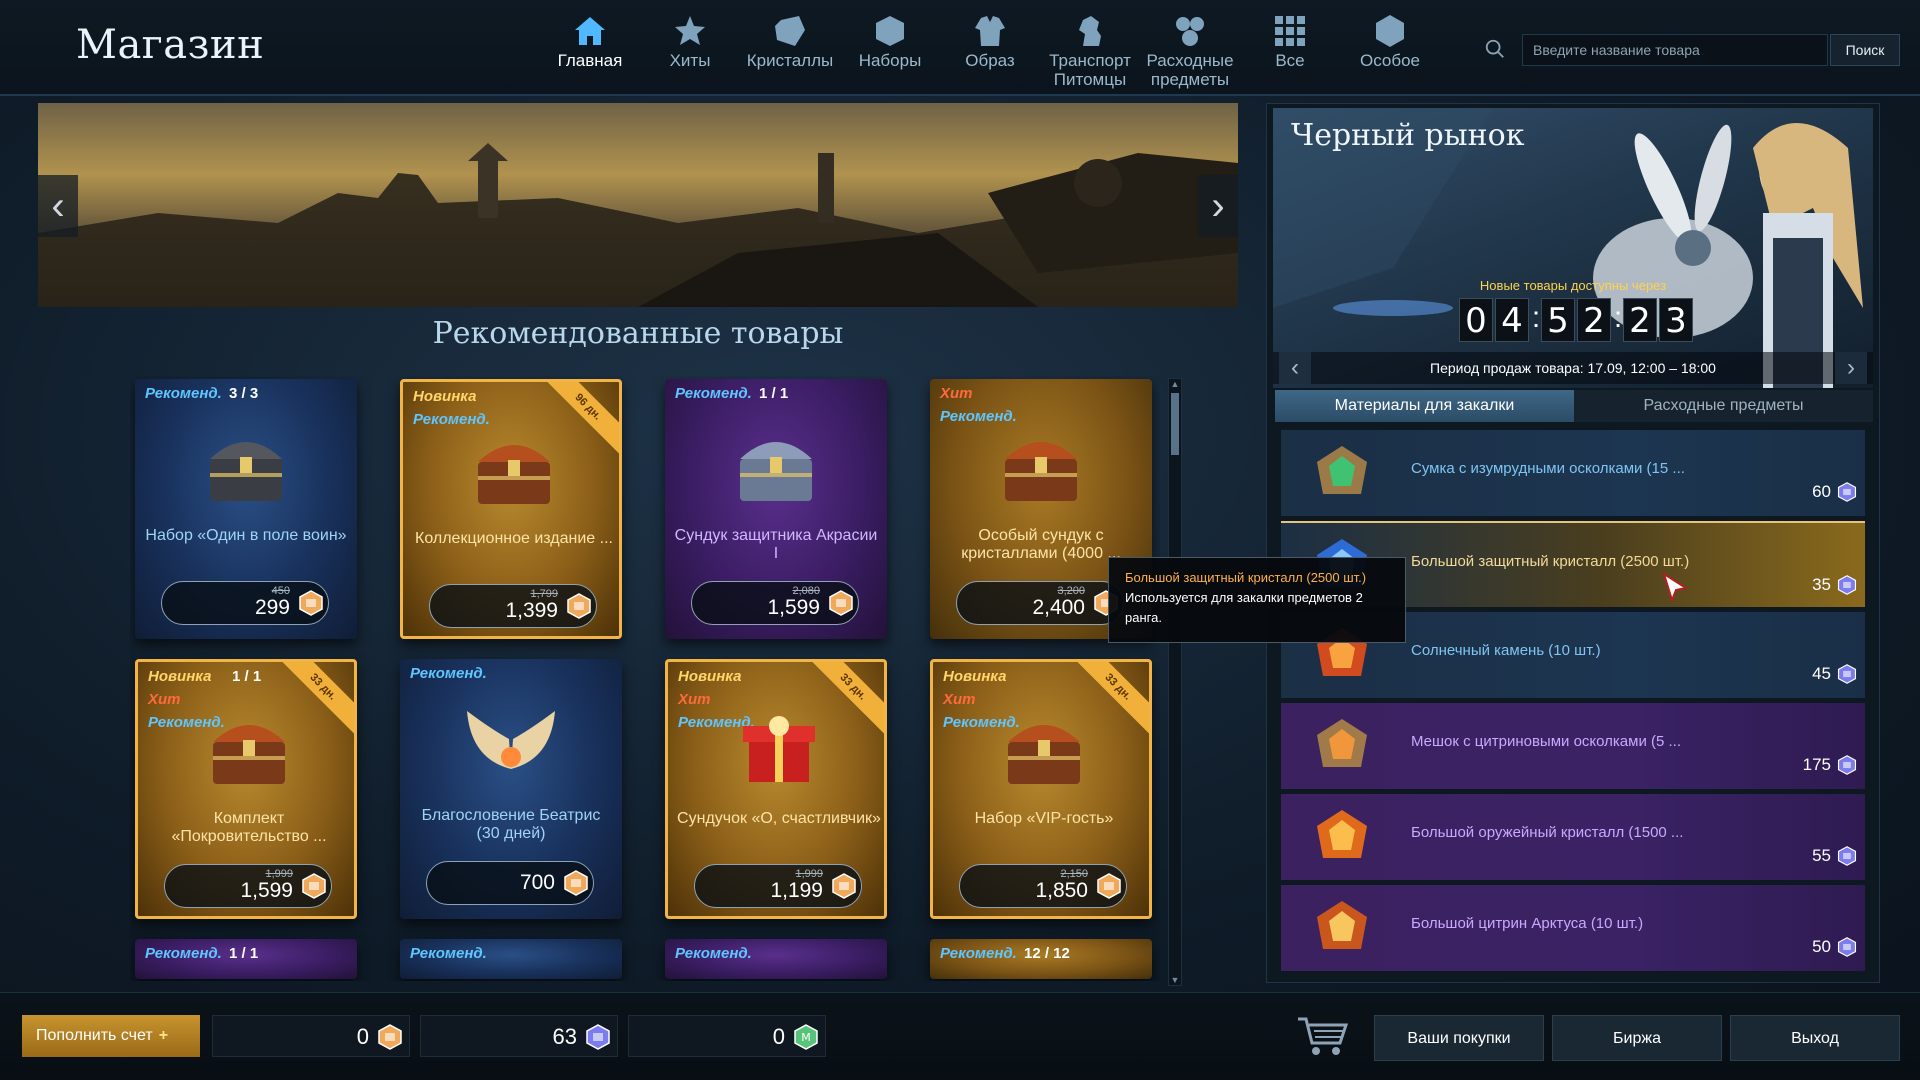 This screenshot has width=1920, height=1080. I want to click on nav-item-7: Все, so click(1290, 53).